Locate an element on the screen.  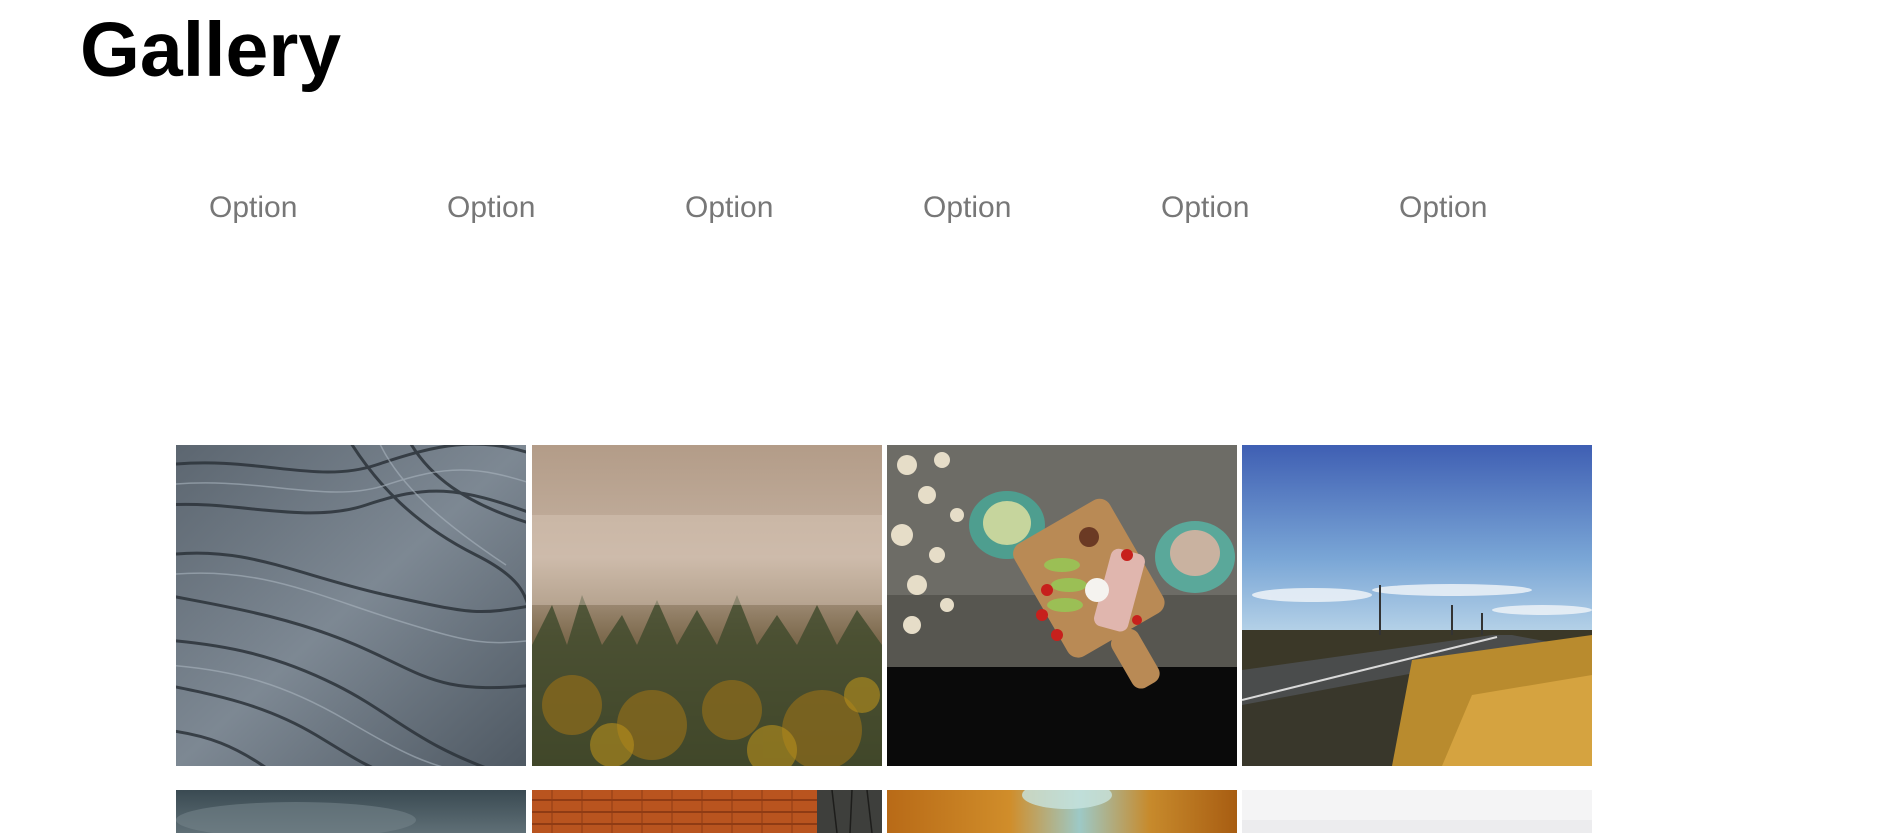
gallery-image-misty-forest is located at coordinates (707, 605).